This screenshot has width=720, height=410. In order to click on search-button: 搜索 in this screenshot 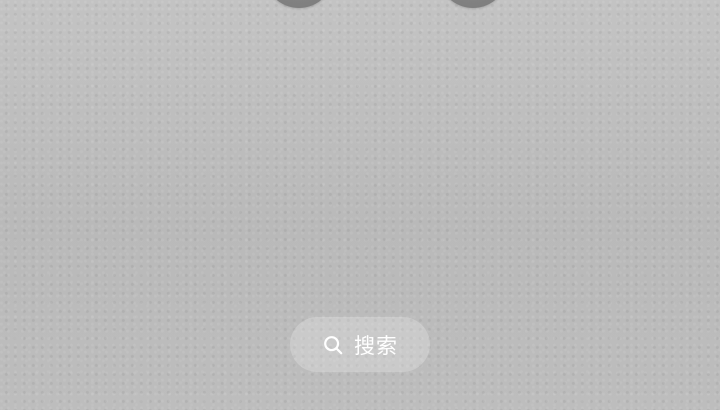, I will do `click(360, 344)`.